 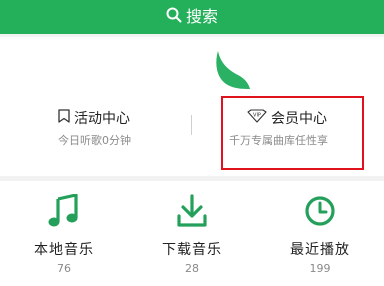 I want to click on bookmark-icon, so click(x=64, y=118).